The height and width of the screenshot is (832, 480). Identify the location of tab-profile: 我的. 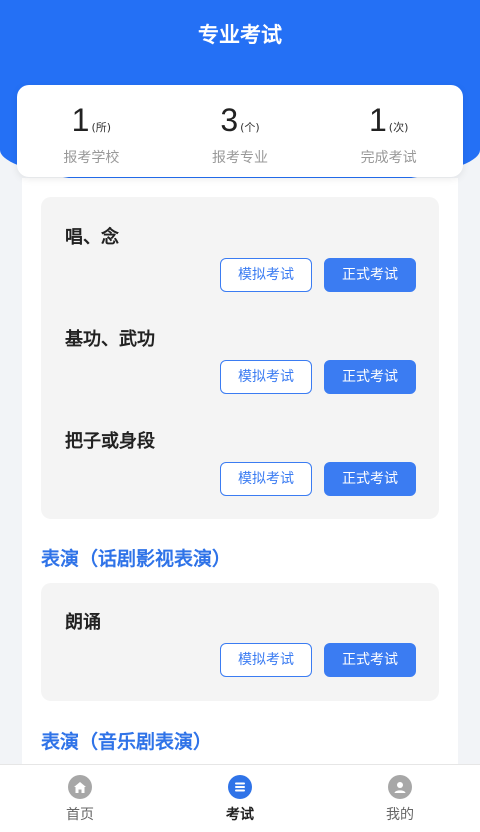
(400, 798).